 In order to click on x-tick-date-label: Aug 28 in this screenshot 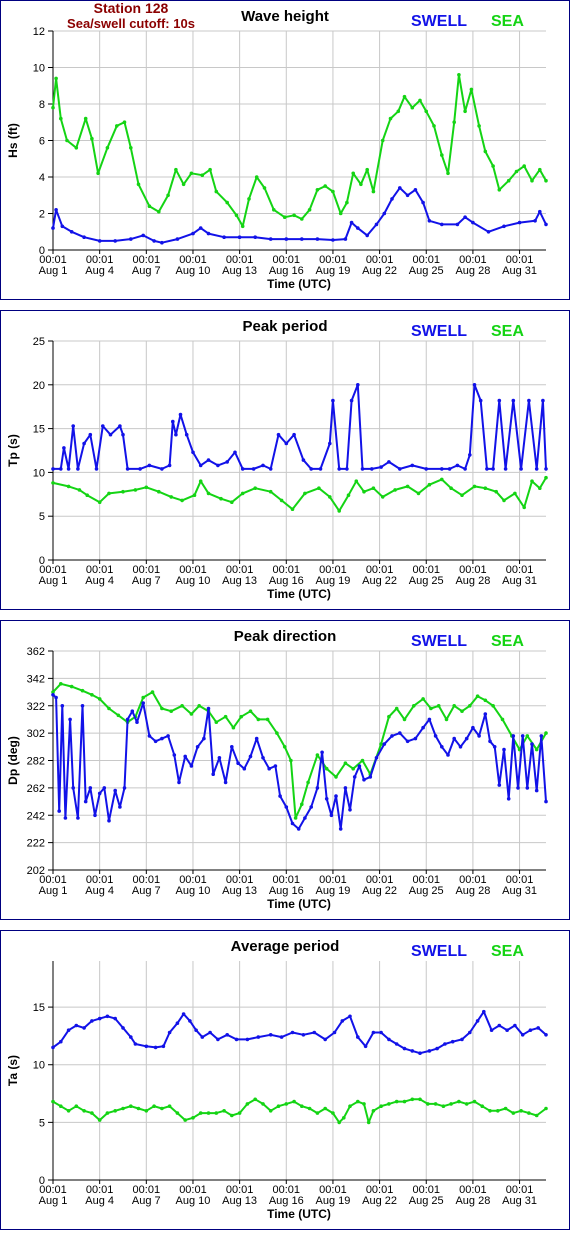, I will do `click(472, 891)`.